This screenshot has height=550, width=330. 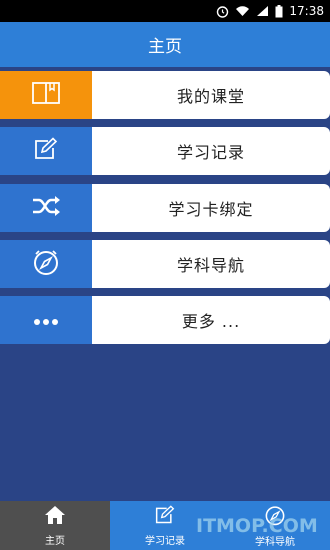 What do you see at coordinates (306, 11) in the screenshot?
I see `status-time: 17:38` at bounding box center [306, 11].